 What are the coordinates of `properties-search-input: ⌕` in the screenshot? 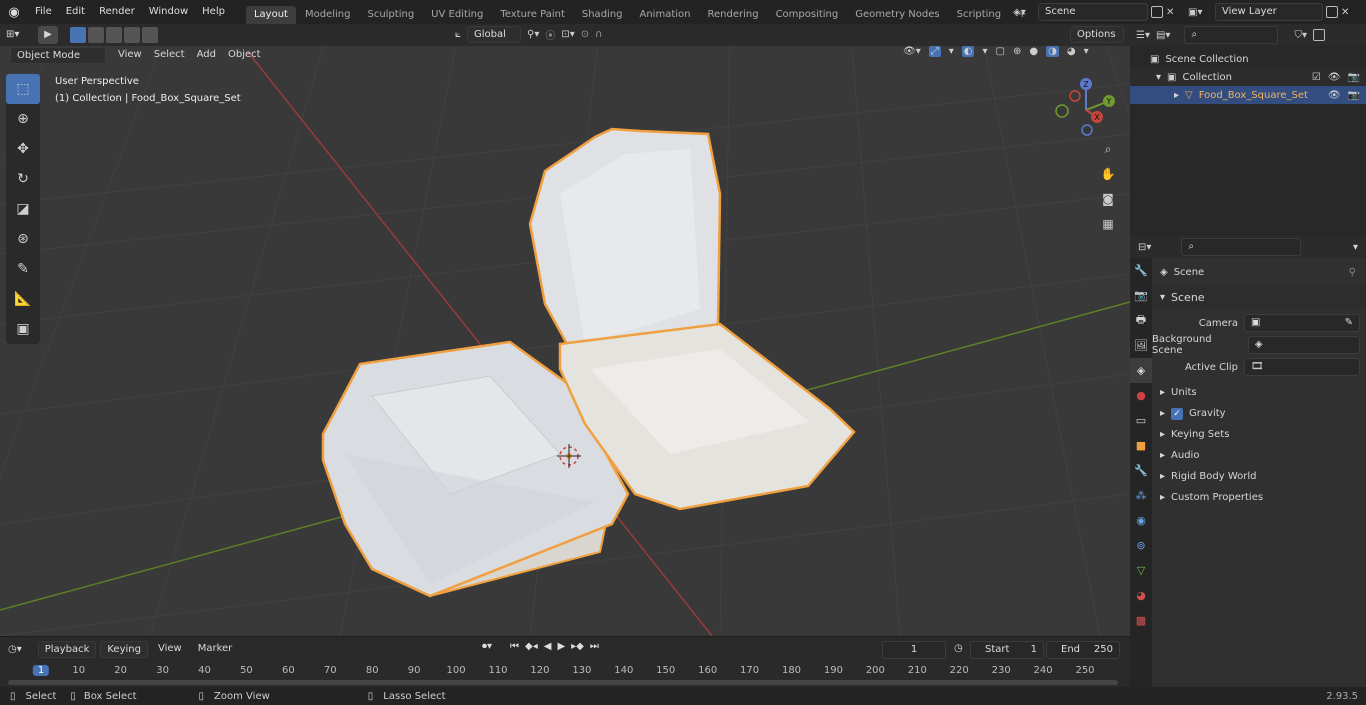 It's located at (1241, 247).